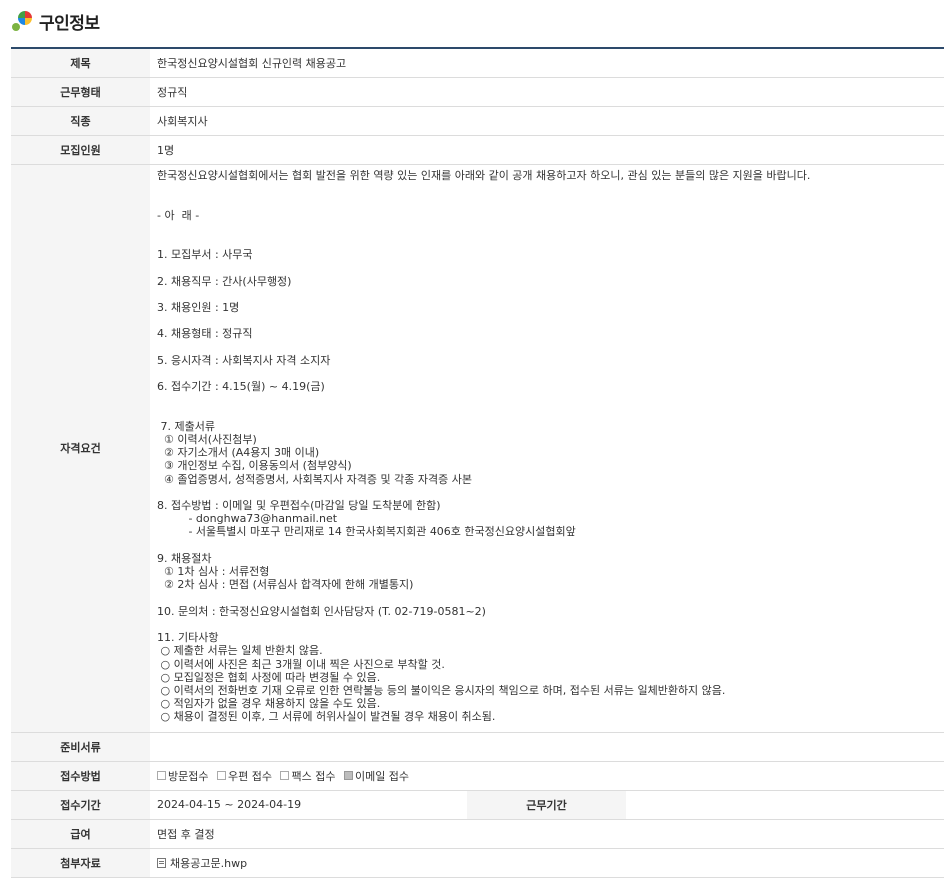  I want to click on row-job: 직종 사회복지사, so click(477, 121).